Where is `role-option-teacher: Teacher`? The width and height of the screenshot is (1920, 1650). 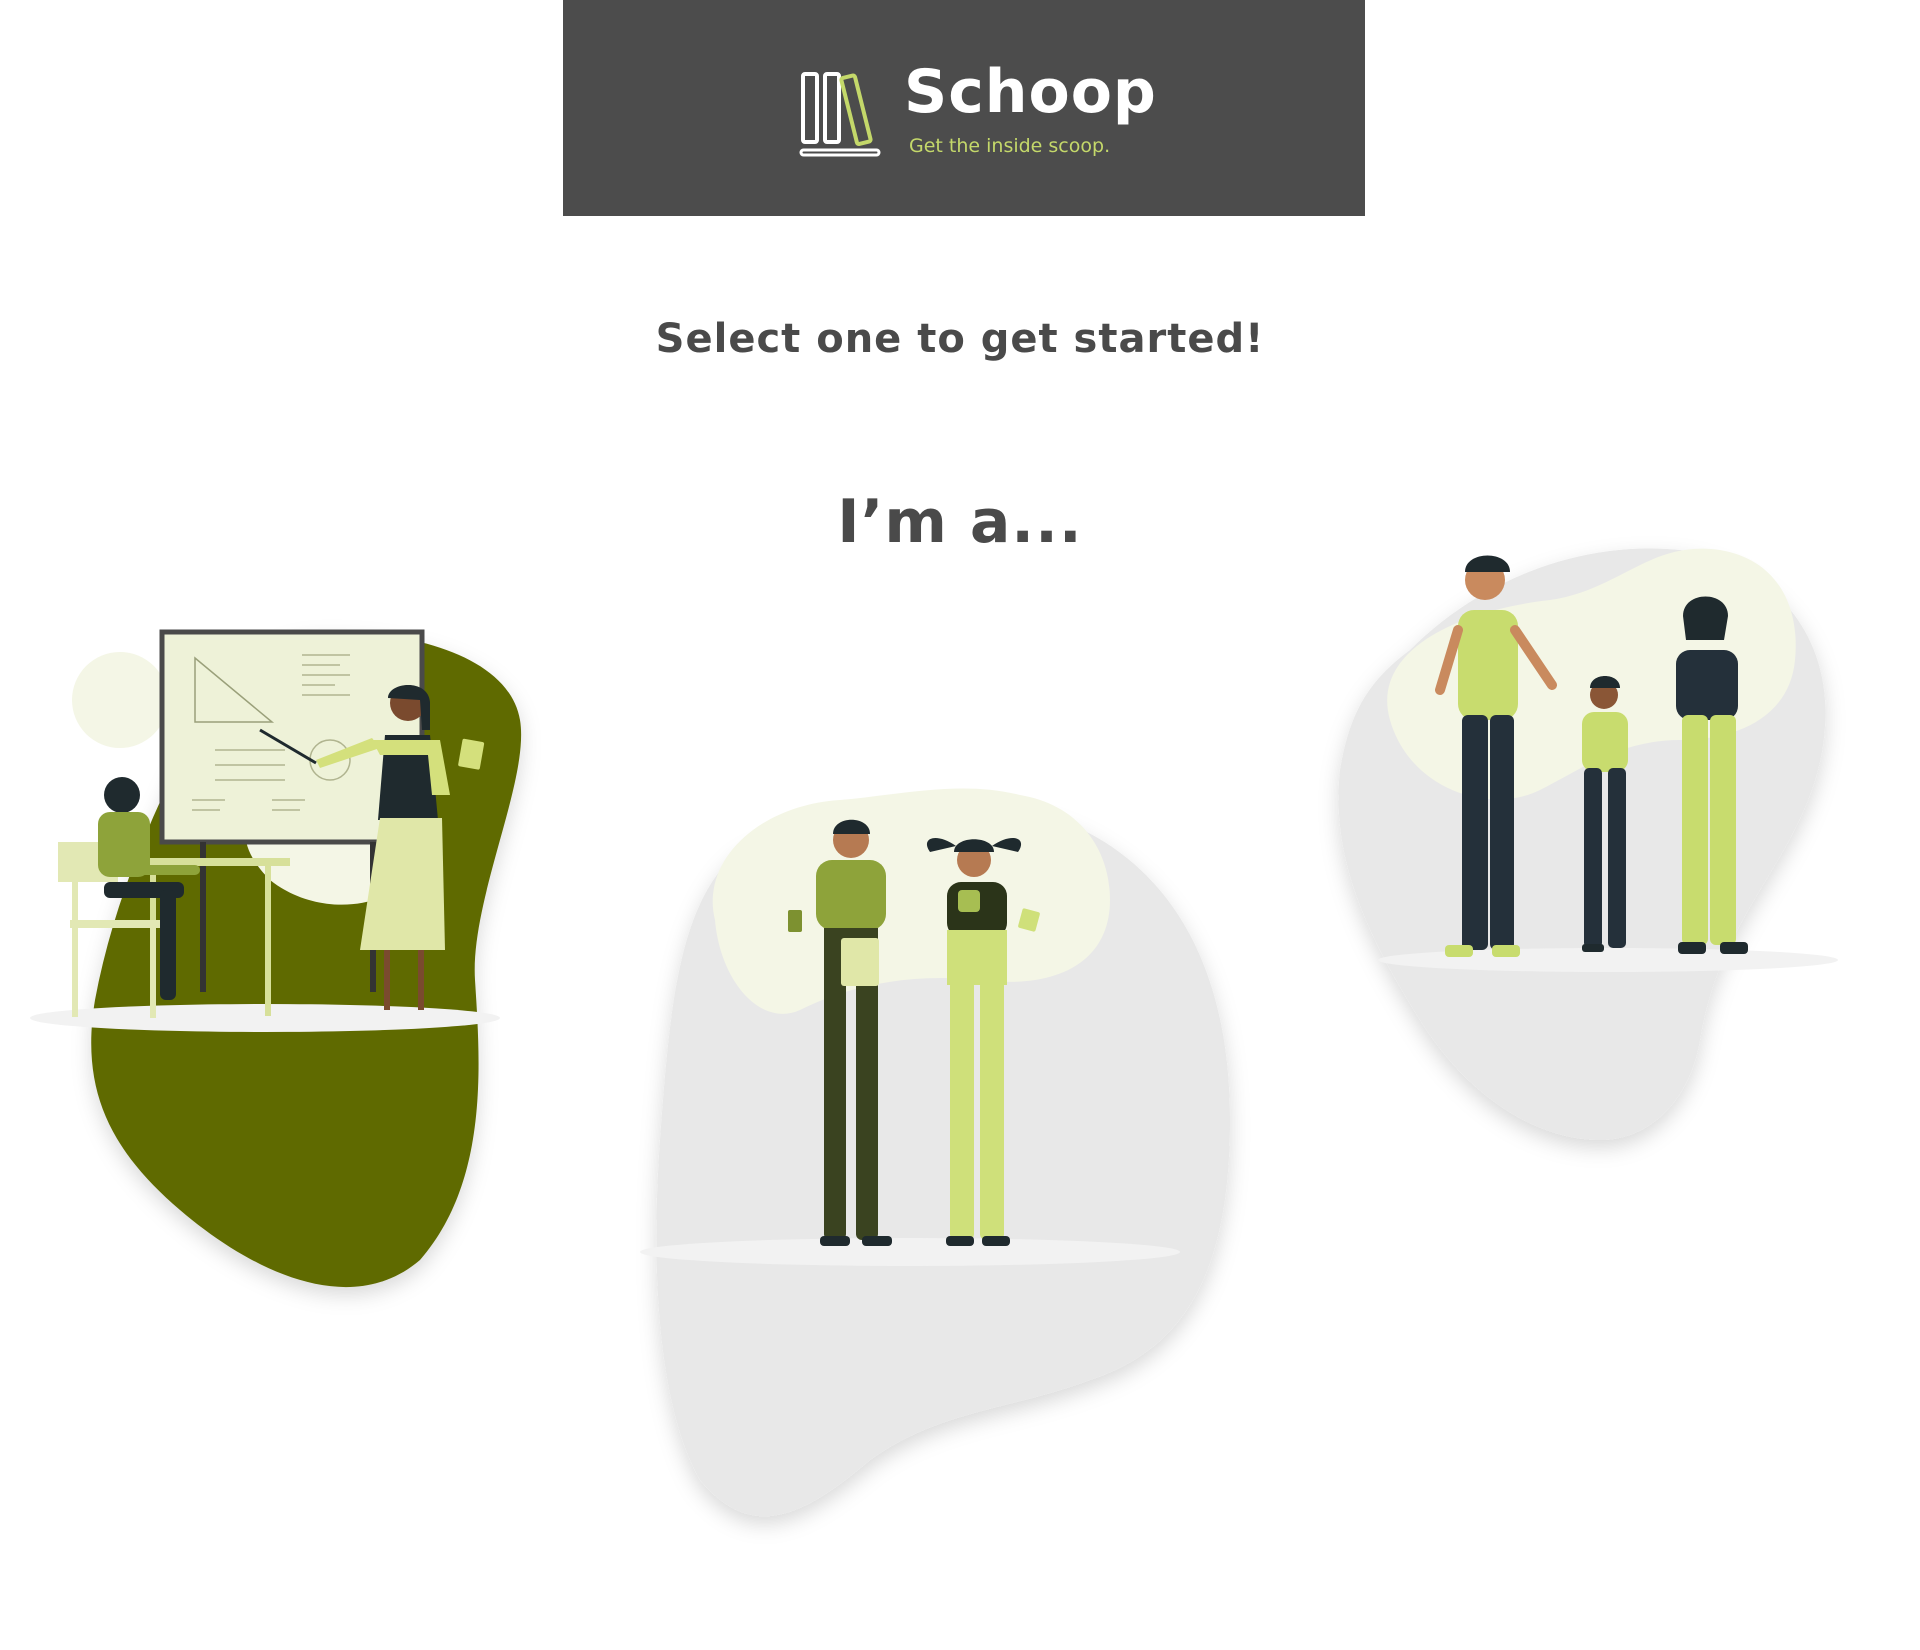 role-option-teacher: Teacher is located at coordinates (330, 970).